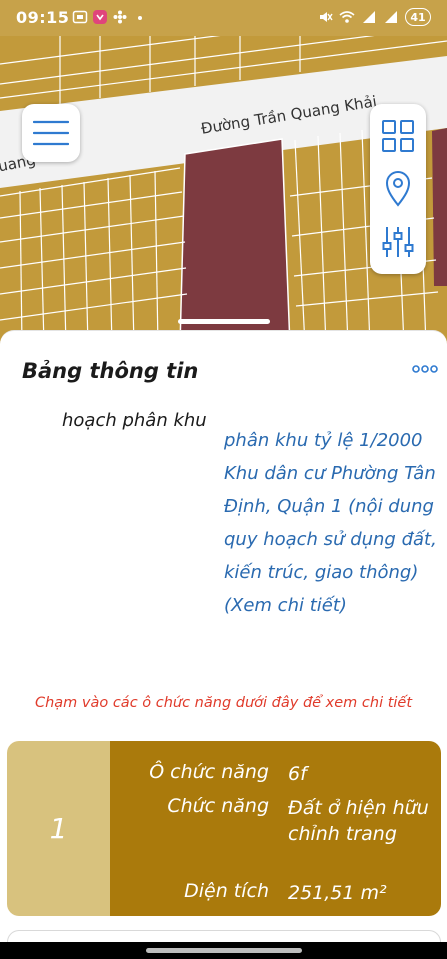 This screenshot has height=959, width=447. I want to click on layers-button, so click(398, 136).